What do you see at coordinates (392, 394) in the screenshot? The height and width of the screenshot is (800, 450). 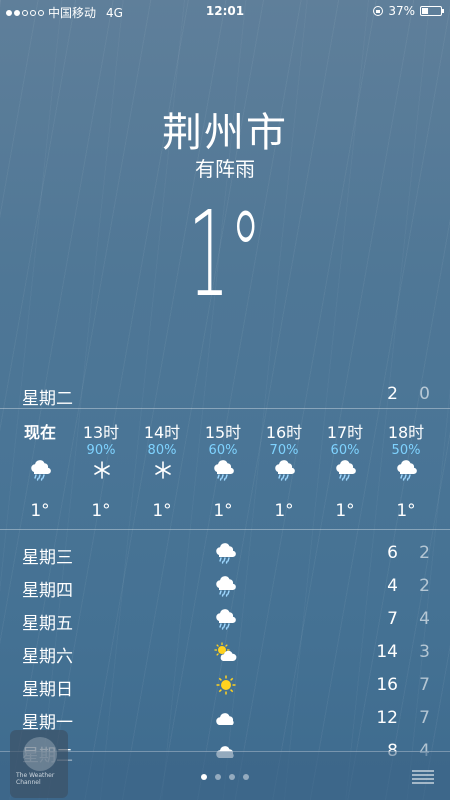 I see `today-high: 2` at bounding box center [392, 394].